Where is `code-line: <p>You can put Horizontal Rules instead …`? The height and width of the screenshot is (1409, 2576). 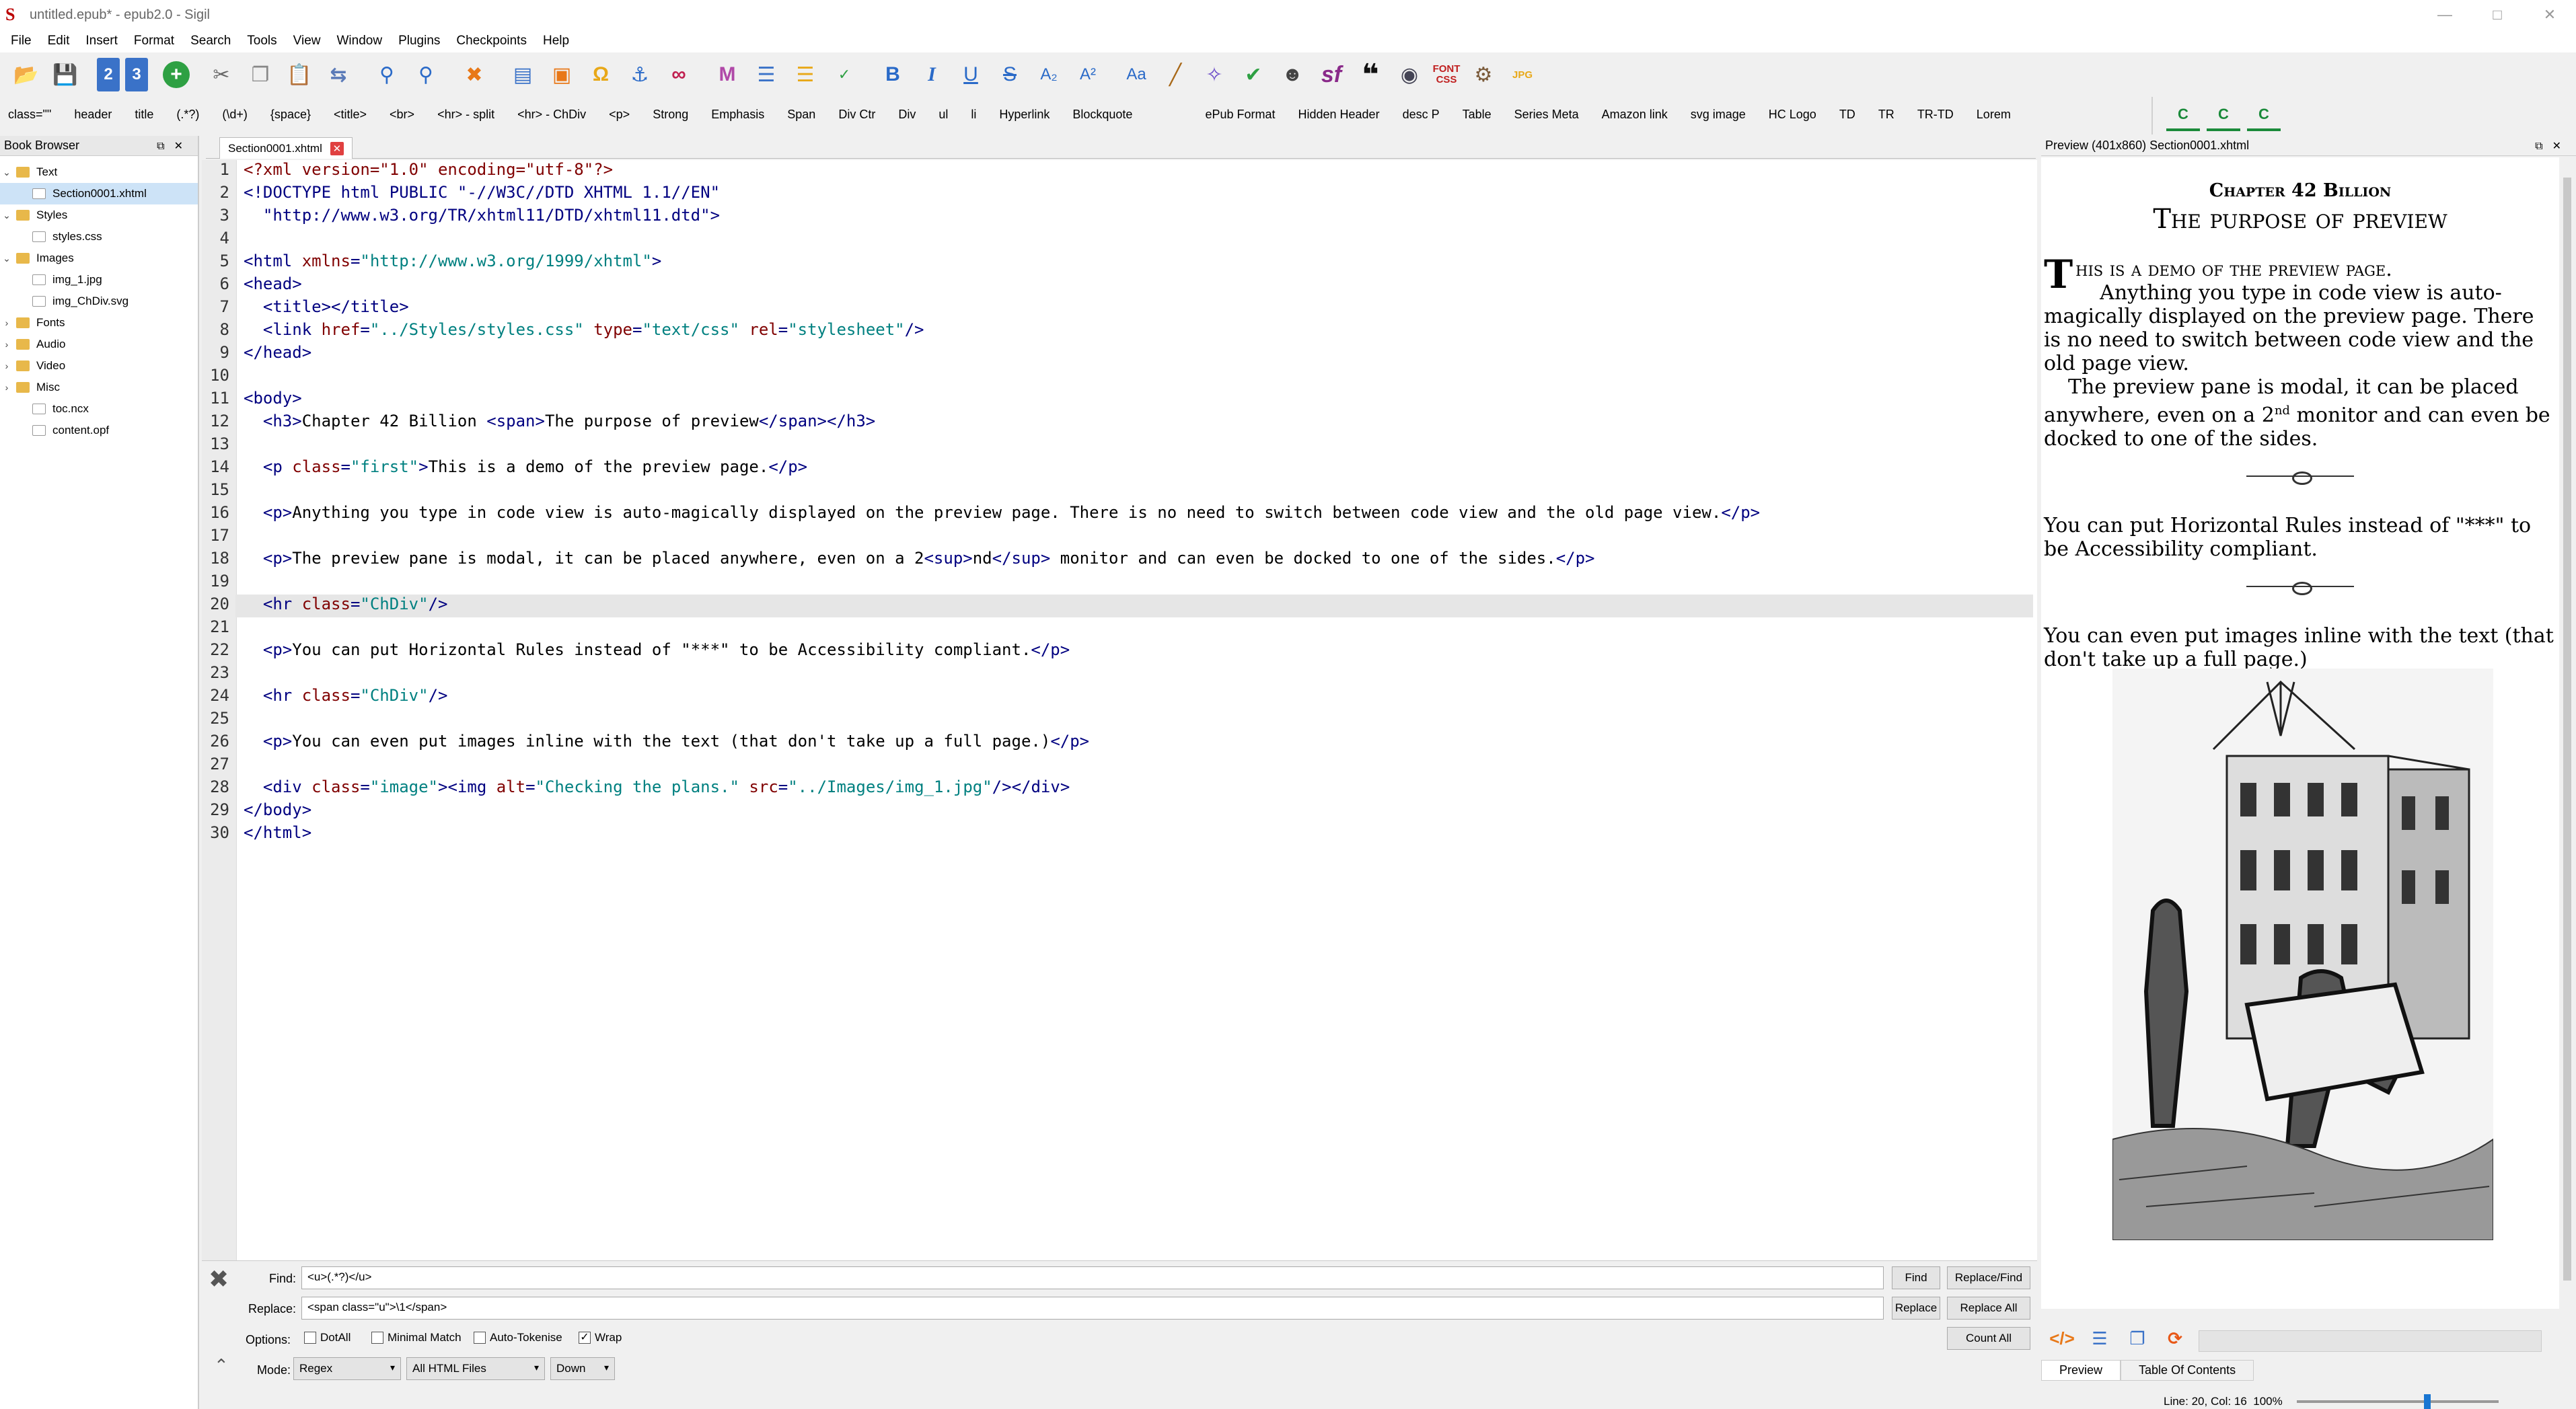
code-line: <p>You can put Horizontal Rules instead … is located at coordinates (1138, 651).